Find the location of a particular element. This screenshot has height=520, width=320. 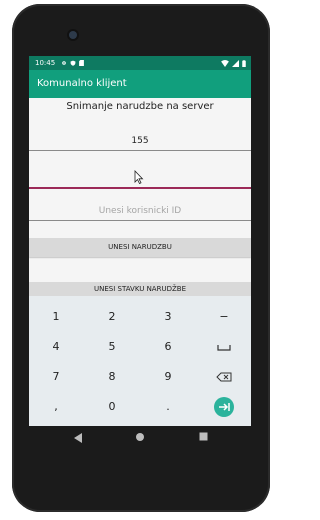

app-bar: Komunalno klijent is located at coordinates (140, 84).